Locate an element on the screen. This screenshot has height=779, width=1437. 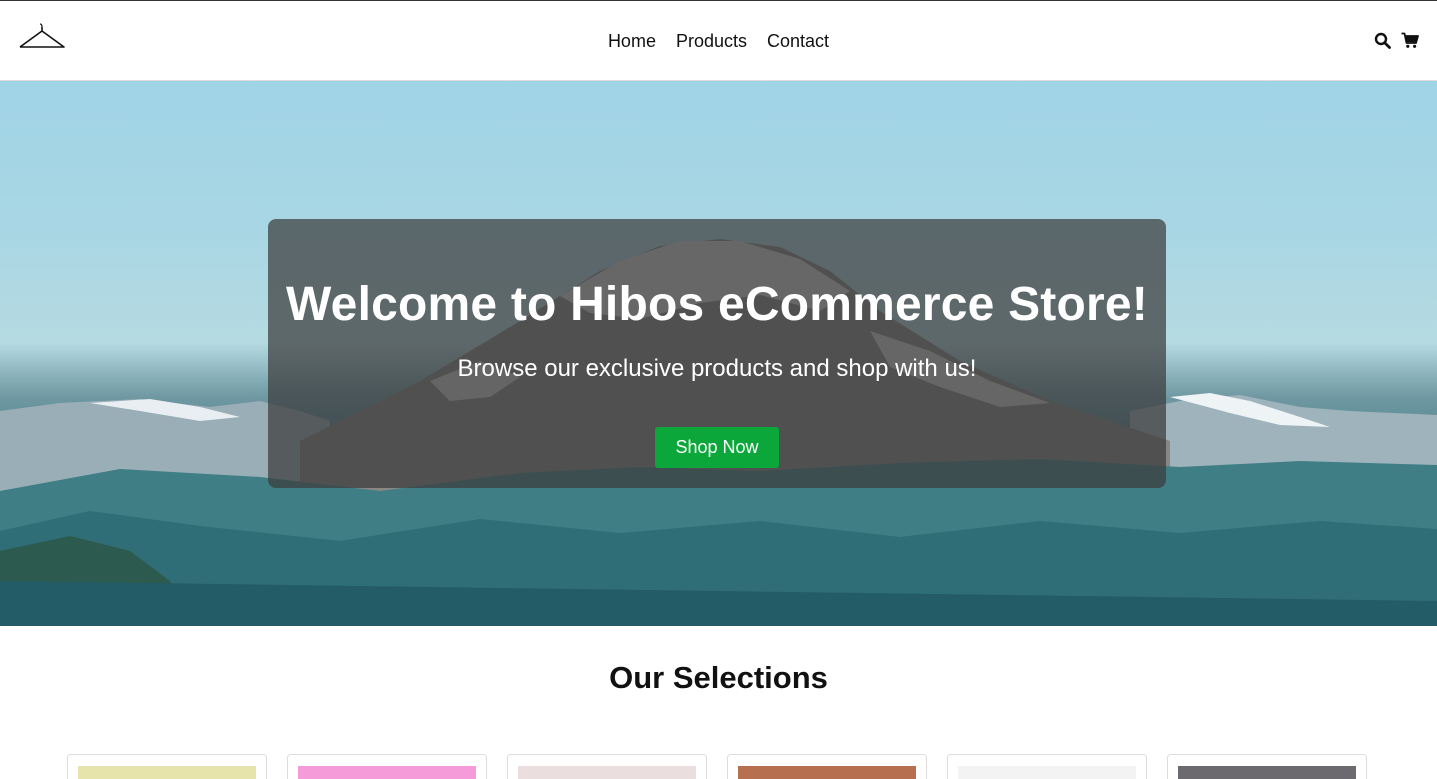
search-icon is located at coordinates (1382, 40).